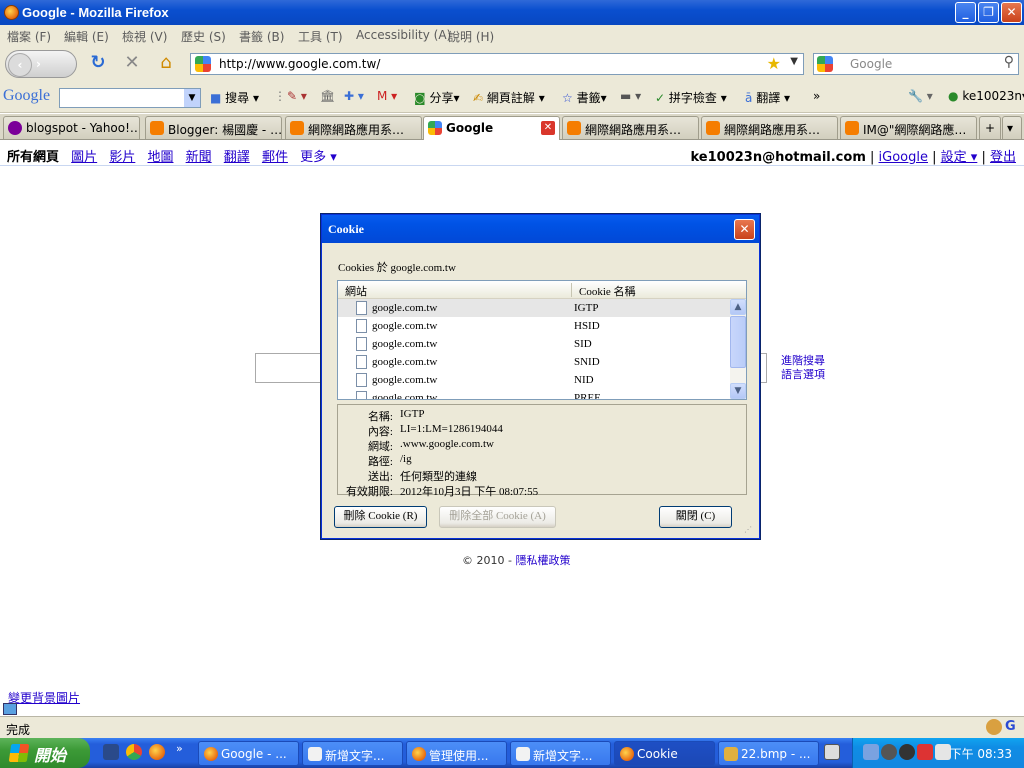 This screenshot has height=768, width=1024. Describe the element at coordinates (192, 98) in the screenshot. I see `chevron-down-icon: ▼` at that location.